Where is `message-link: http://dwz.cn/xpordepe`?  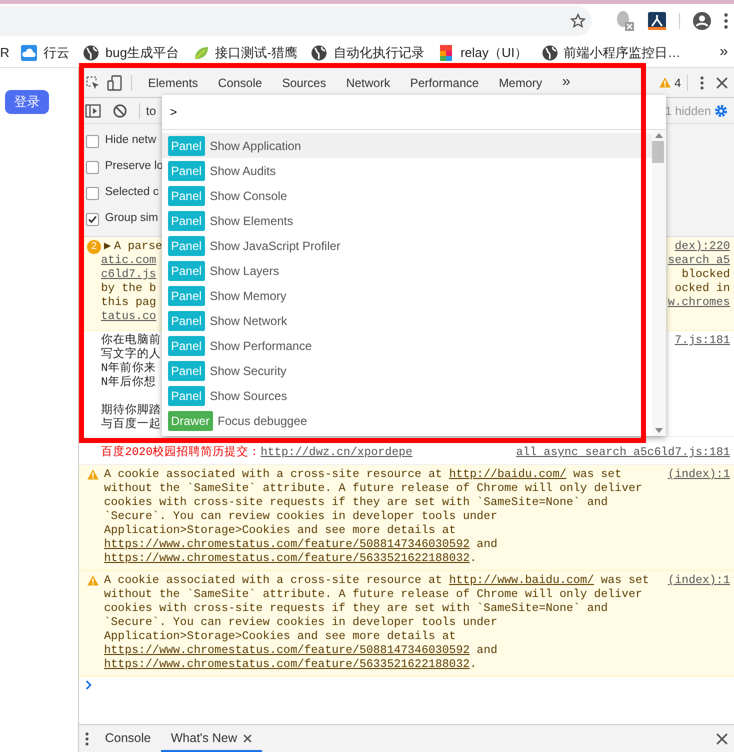 message-link: http://dwz.cn/xpordepe is located at coordinates (336, 452).